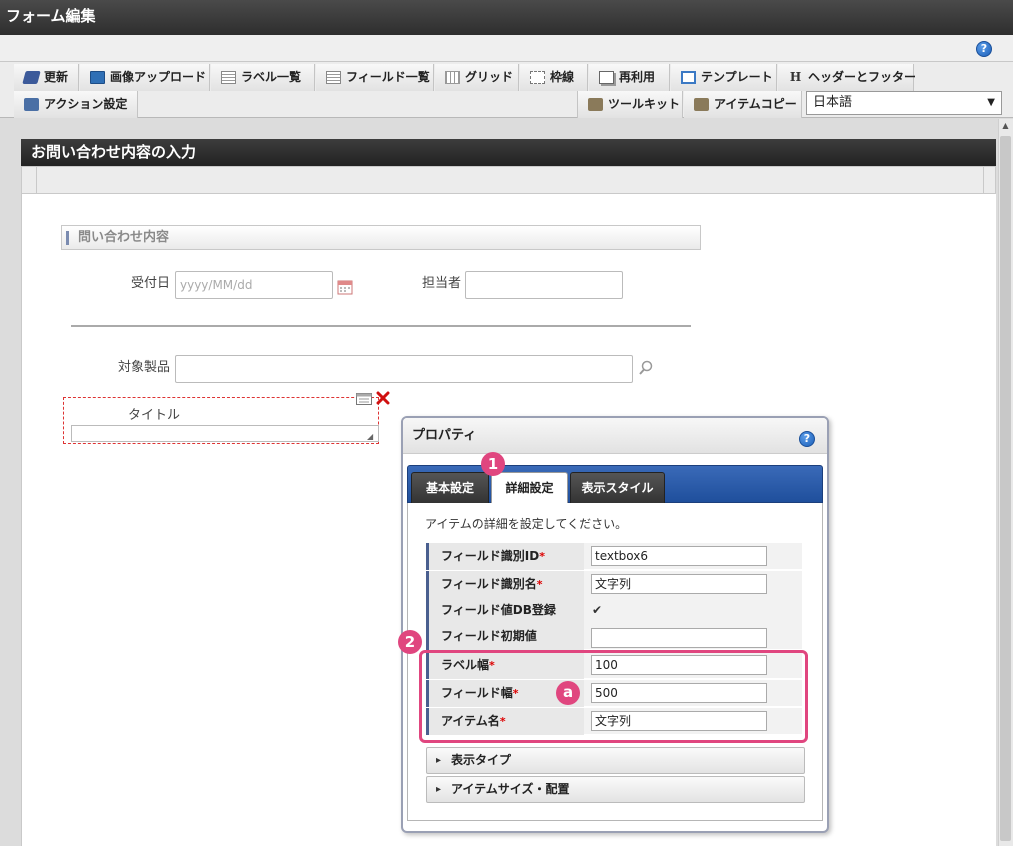 The image size is (1013, 846). I want to click on help-icon: ?, so click(984, 49).